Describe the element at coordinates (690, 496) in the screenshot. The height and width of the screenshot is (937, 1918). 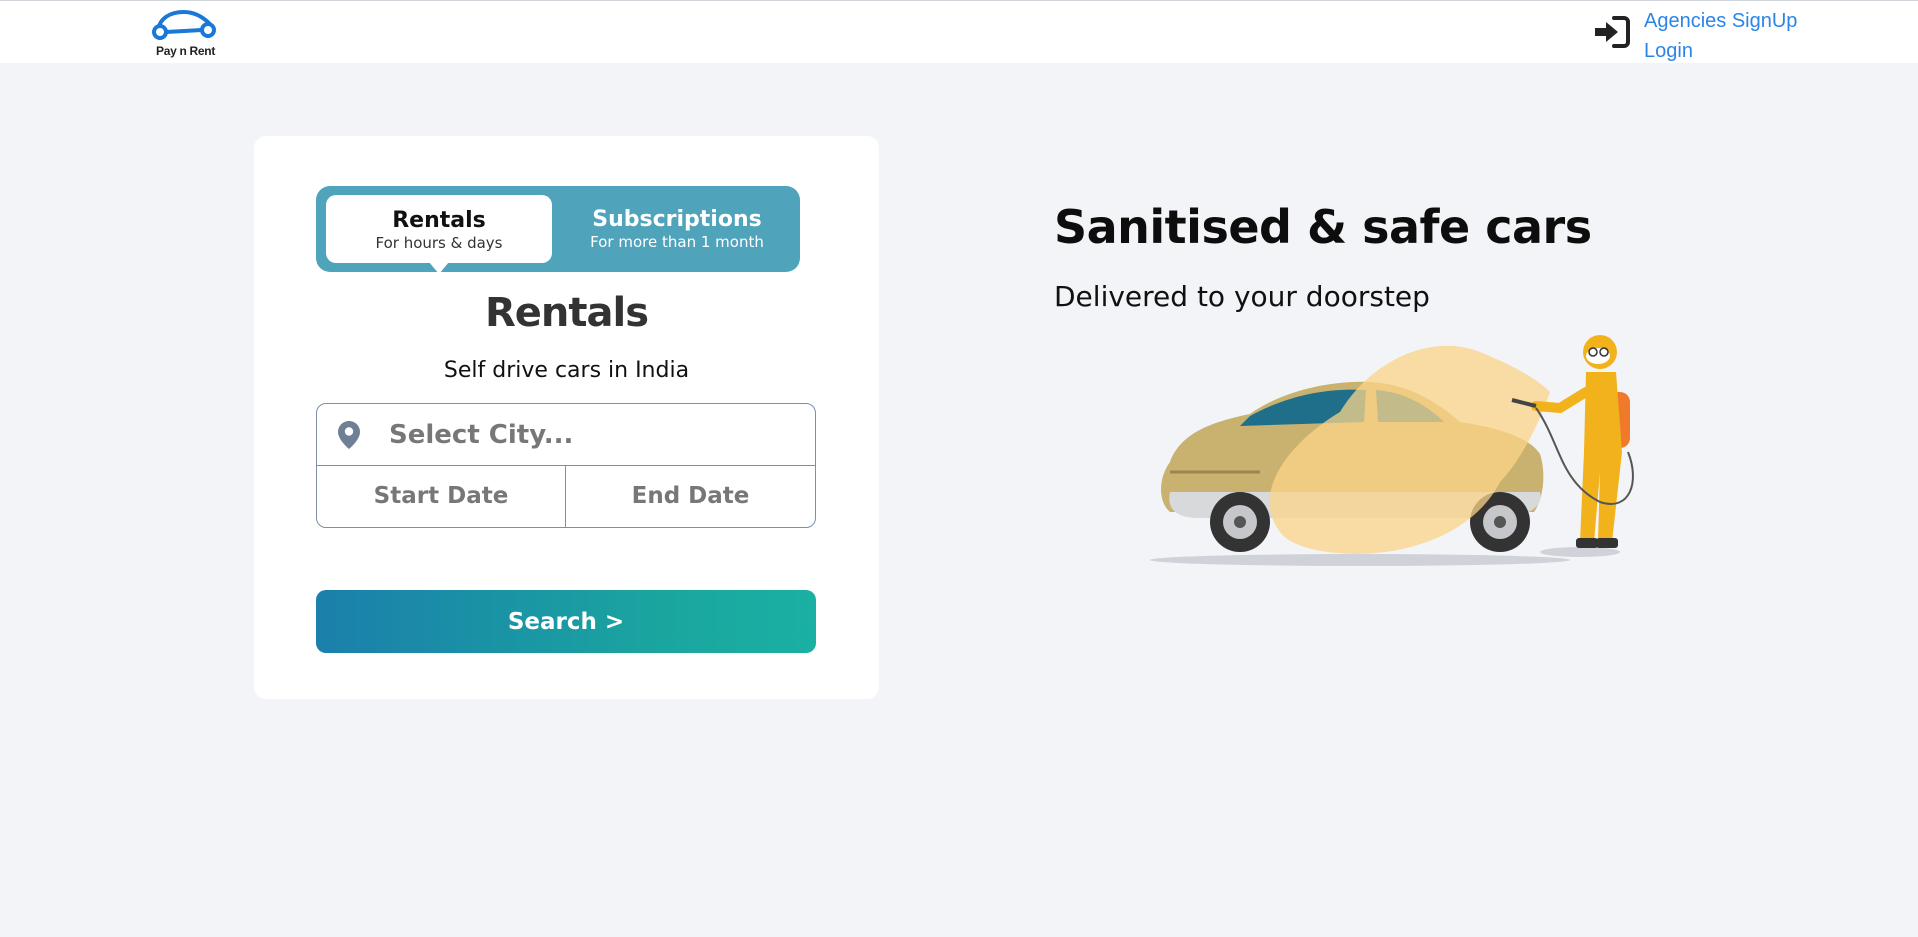
I see `end-date-field: End Date` at that location.